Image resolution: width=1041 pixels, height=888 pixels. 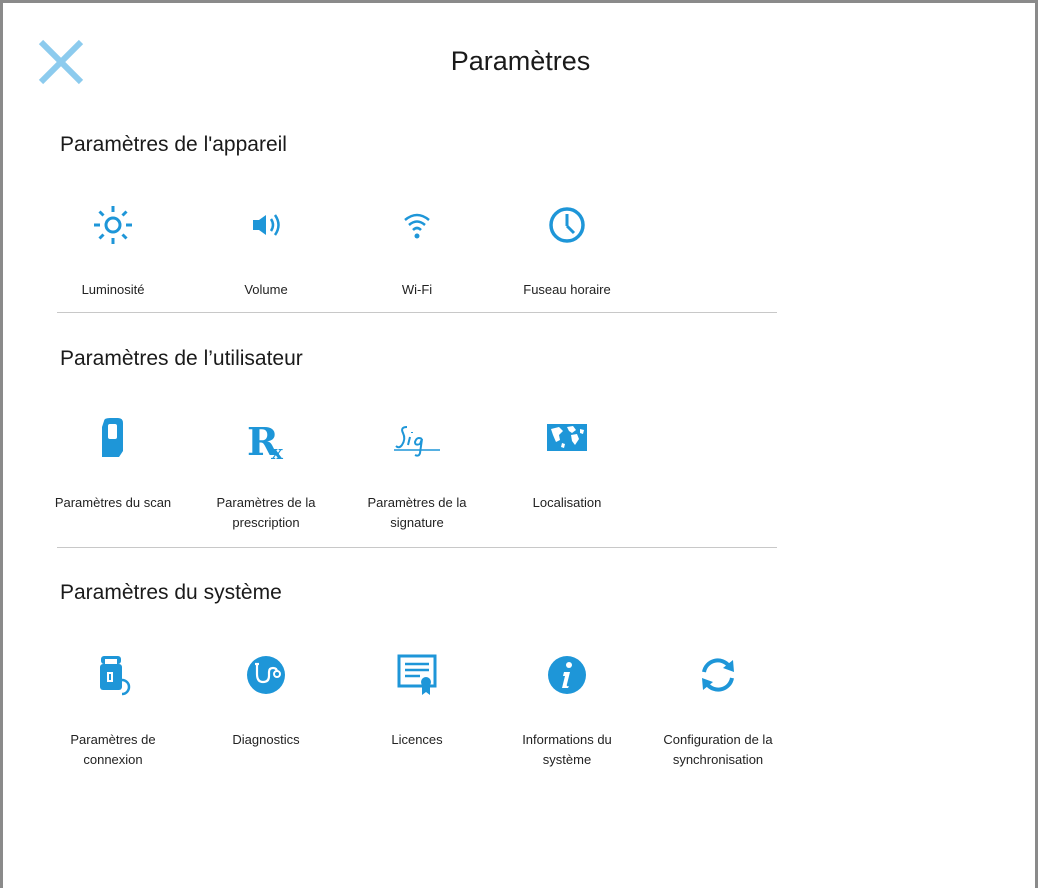 What do you see at coordinates (266, 225) in the screenshot?
I see `volume-icon` at bounding box center [266, 225].